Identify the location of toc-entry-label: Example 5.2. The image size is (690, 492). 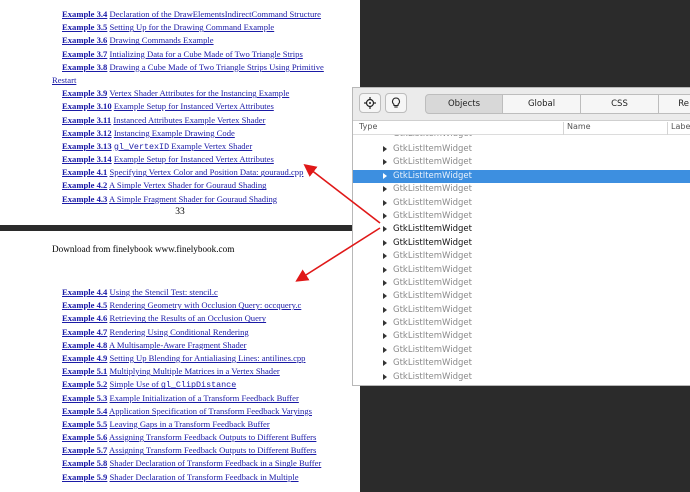
(84, 384).